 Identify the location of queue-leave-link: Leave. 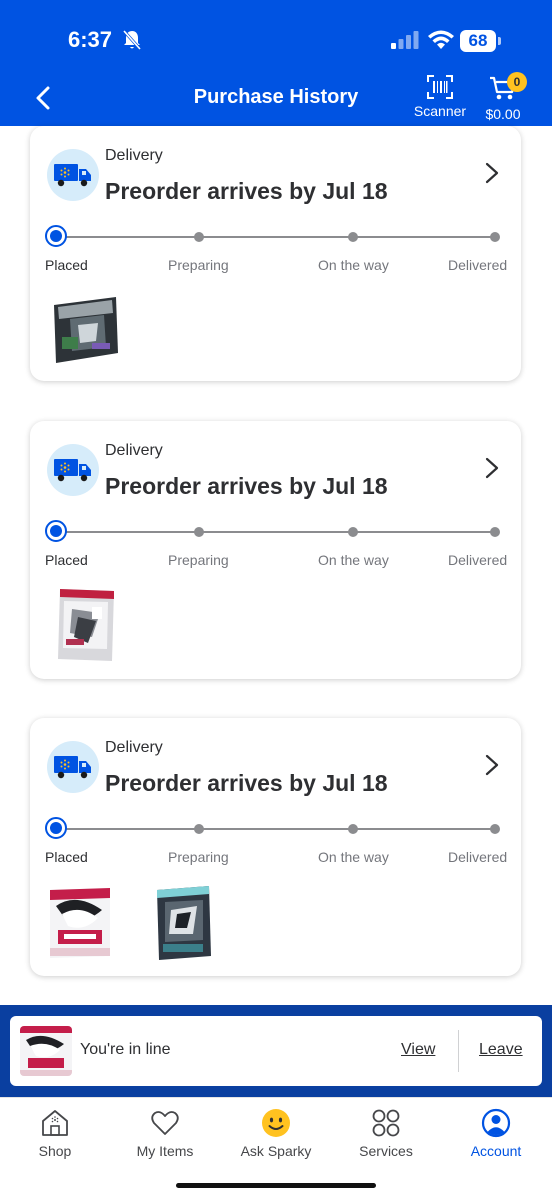
(501, 1050).